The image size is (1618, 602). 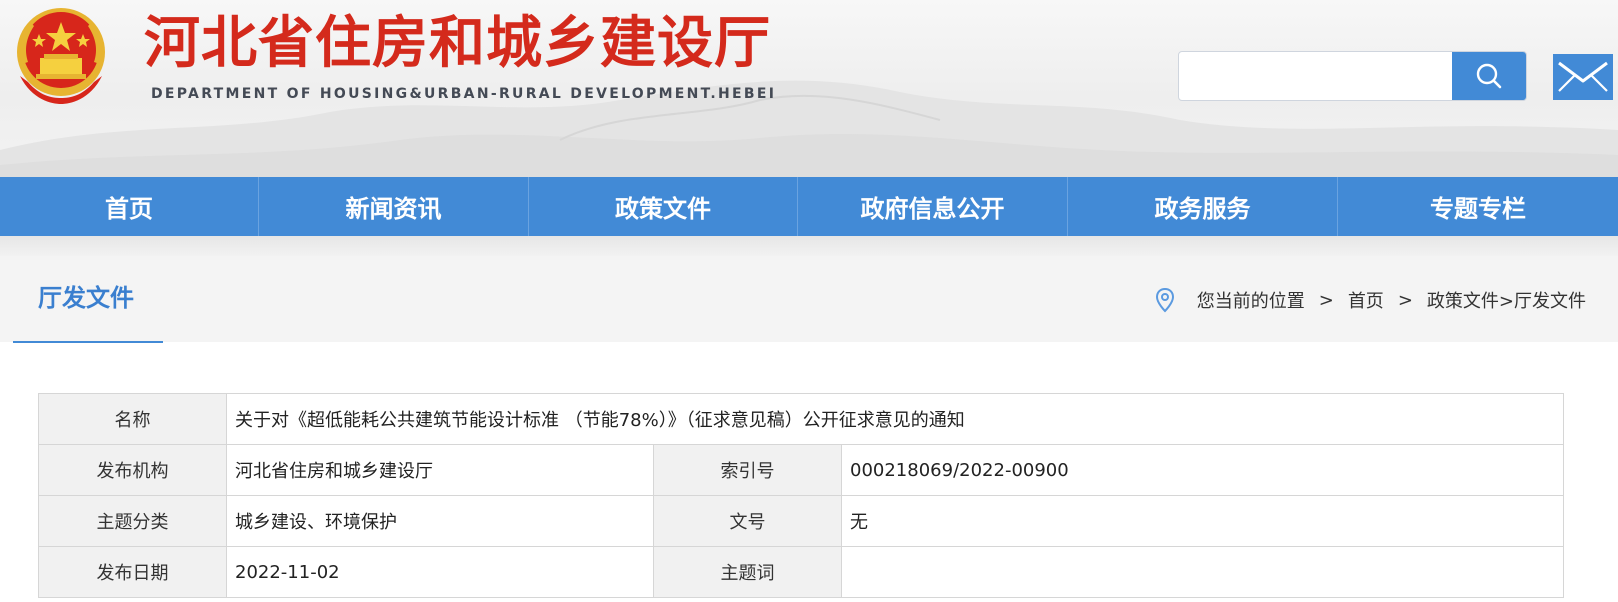 I want to click on search-box, so click(x=1352, y=76).